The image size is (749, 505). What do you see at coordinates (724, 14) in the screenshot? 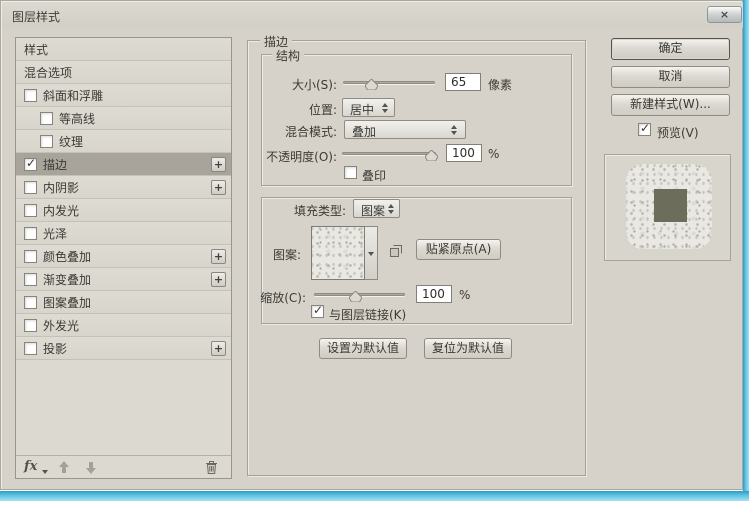
I see `close-button: ×` at bounding box center [724, 14].